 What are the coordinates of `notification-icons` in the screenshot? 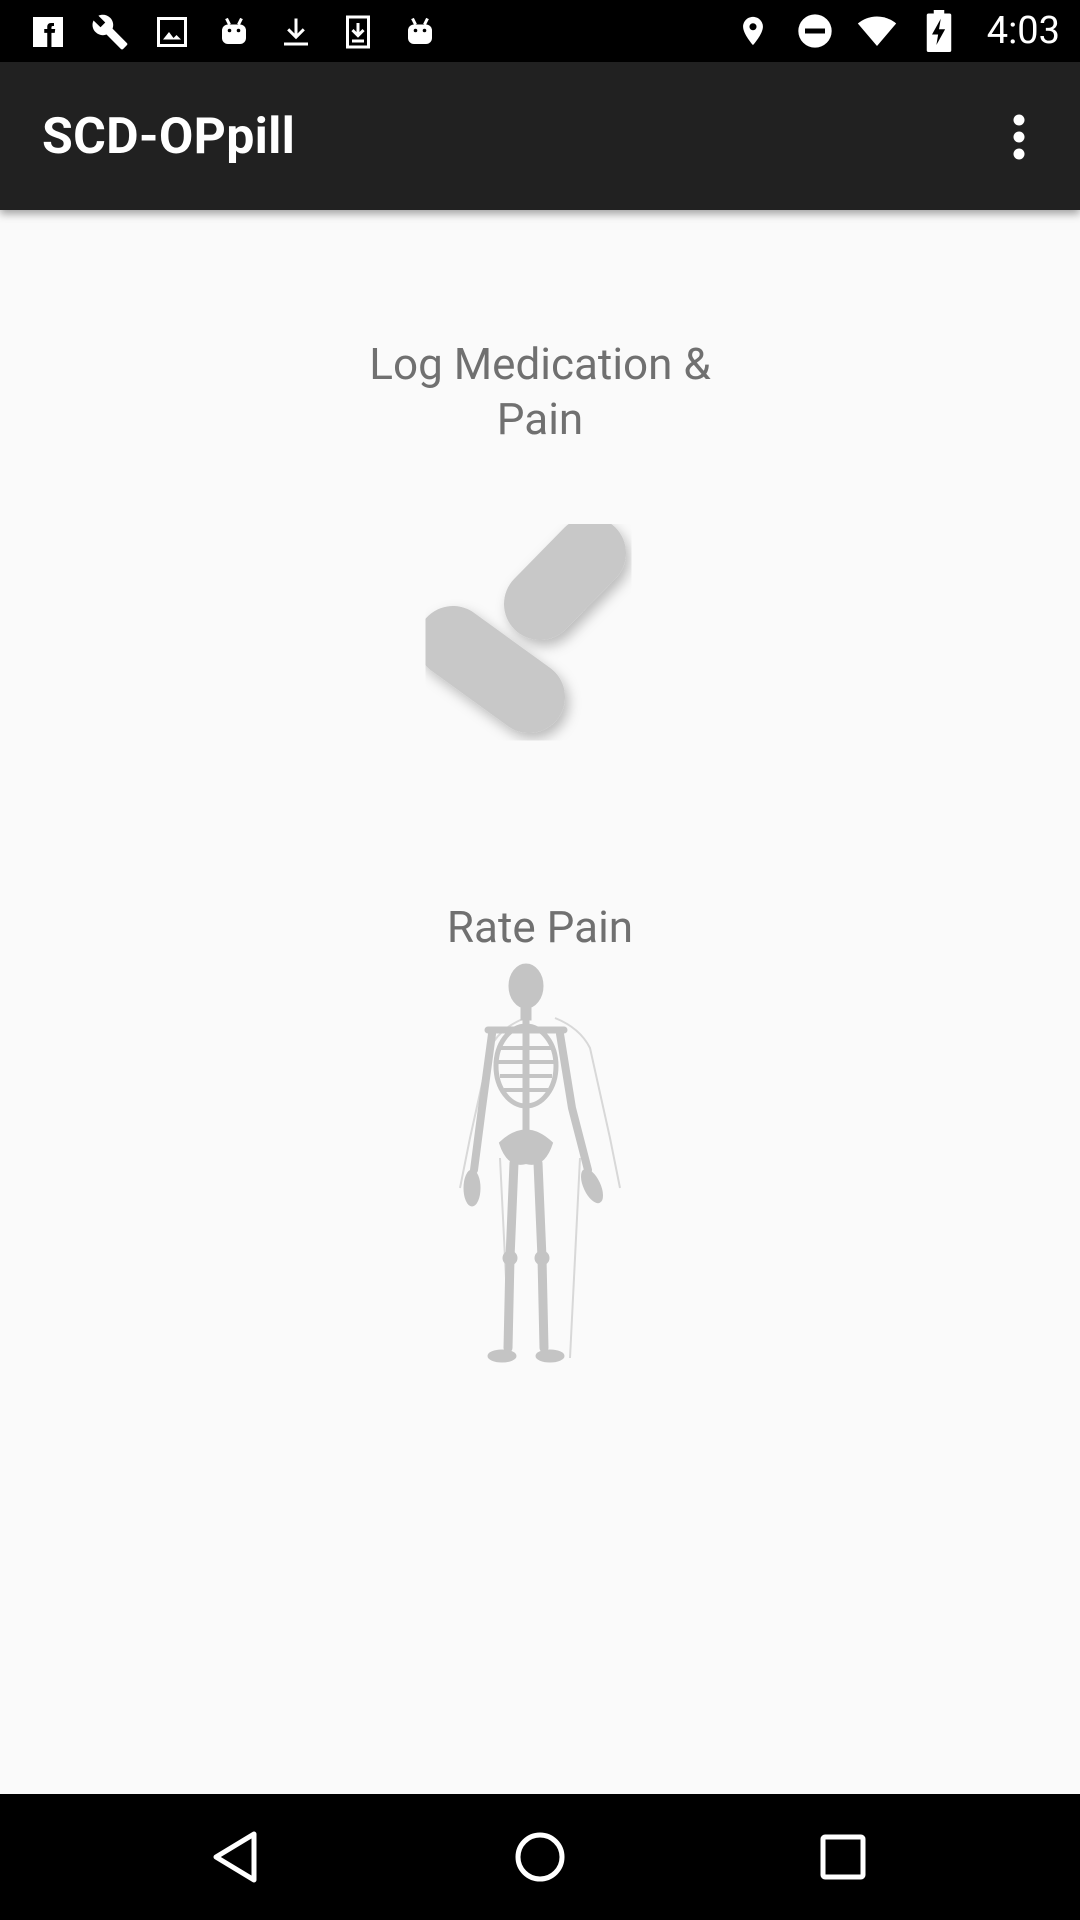 It's located at (234, 32).